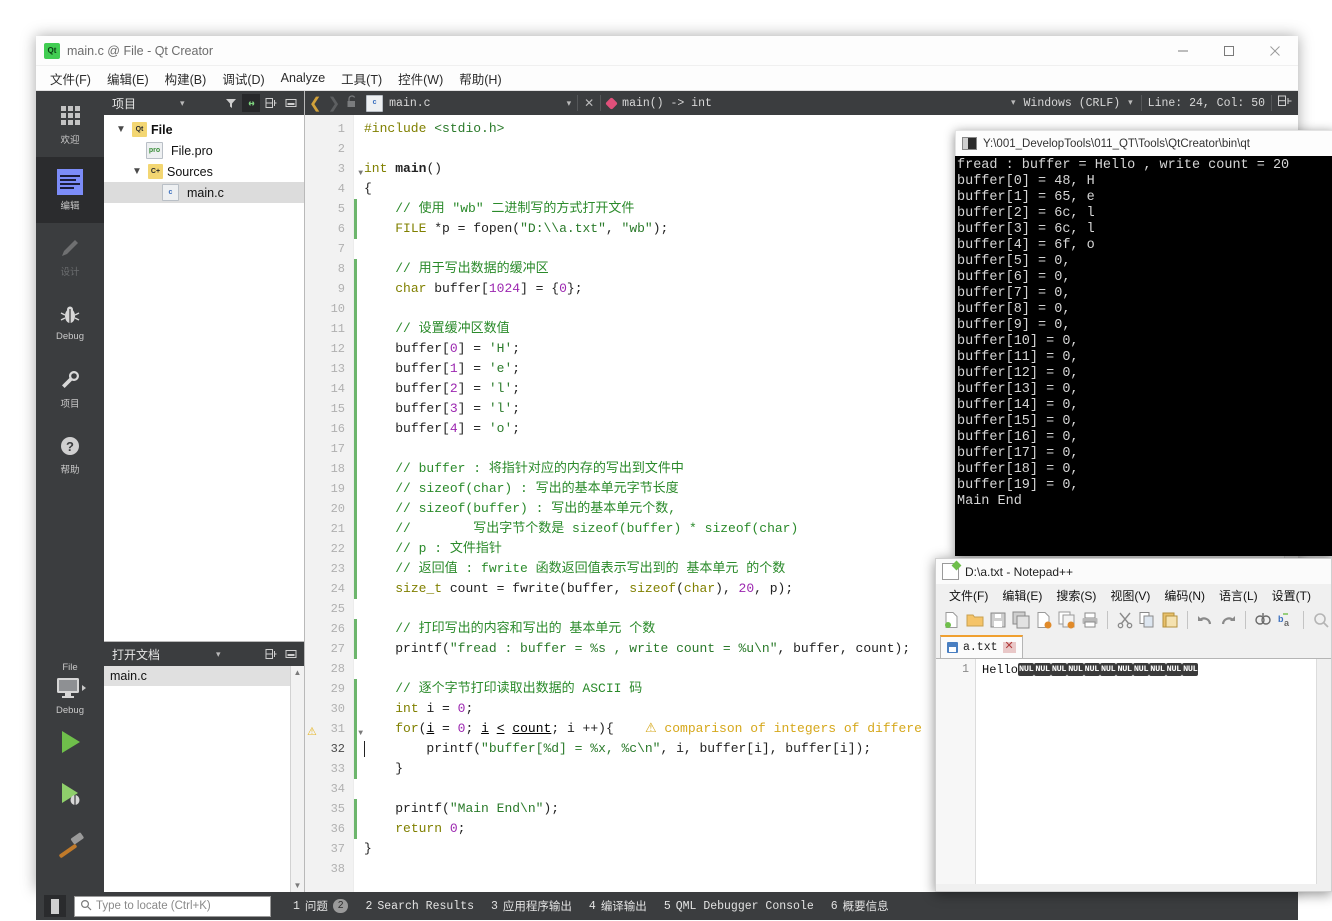 The image size is (1332, 921). I want to click on close-file-icon, so click(1044, 620).